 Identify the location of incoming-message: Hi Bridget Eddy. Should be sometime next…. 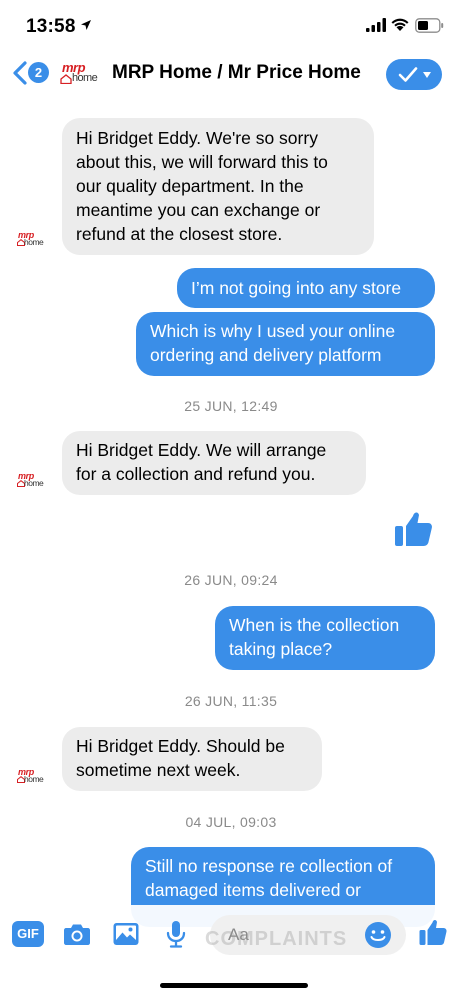
(192, 759).